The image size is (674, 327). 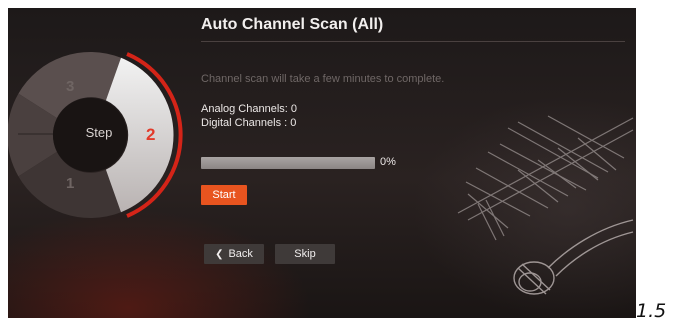 What do you see at coordinates (305, 254) in the screenshot?
I see `skip-button: Skip` at bounding box center [305, 254].